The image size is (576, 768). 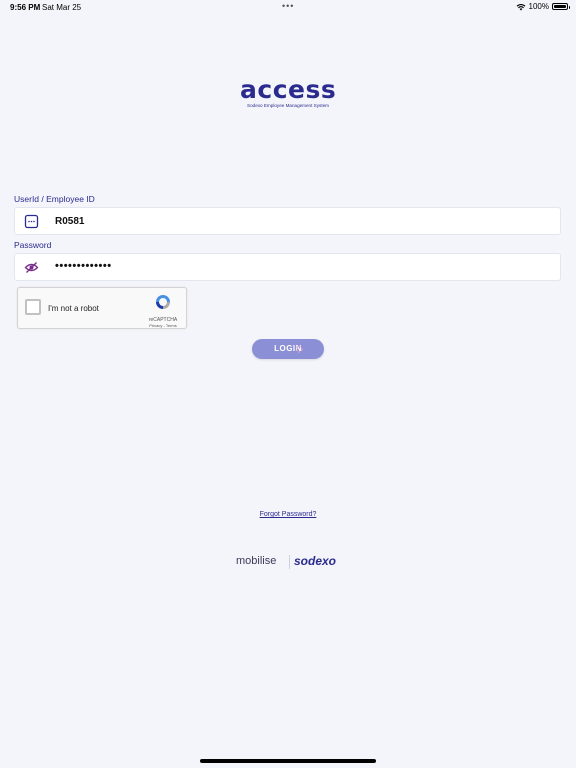 What do you see at coordinates (287, 221) in the screenshot?
I see `userid-field: R0581` at bounding box center [287, 221].